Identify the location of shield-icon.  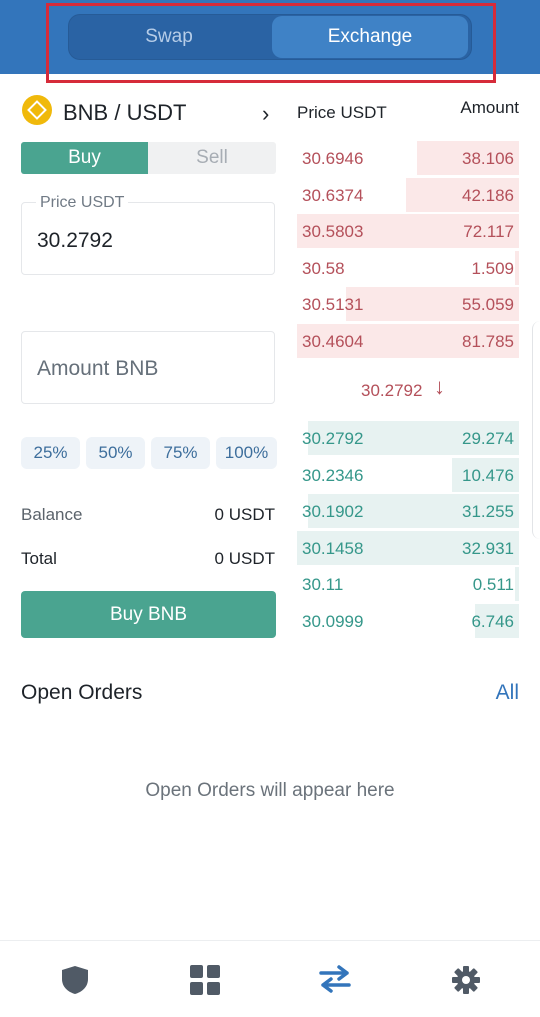
(74, 980).